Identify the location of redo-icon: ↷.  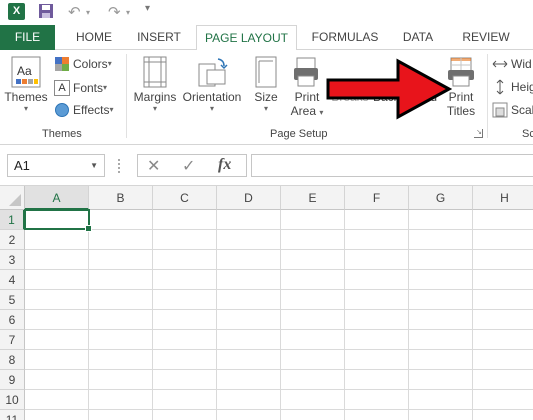
(114, 12).